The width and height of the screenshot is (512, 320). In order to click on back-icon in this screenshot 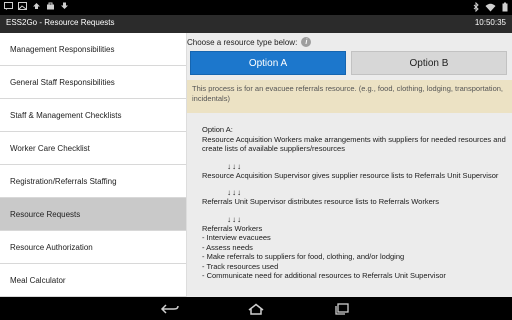, I will do `click(169, 308)`.